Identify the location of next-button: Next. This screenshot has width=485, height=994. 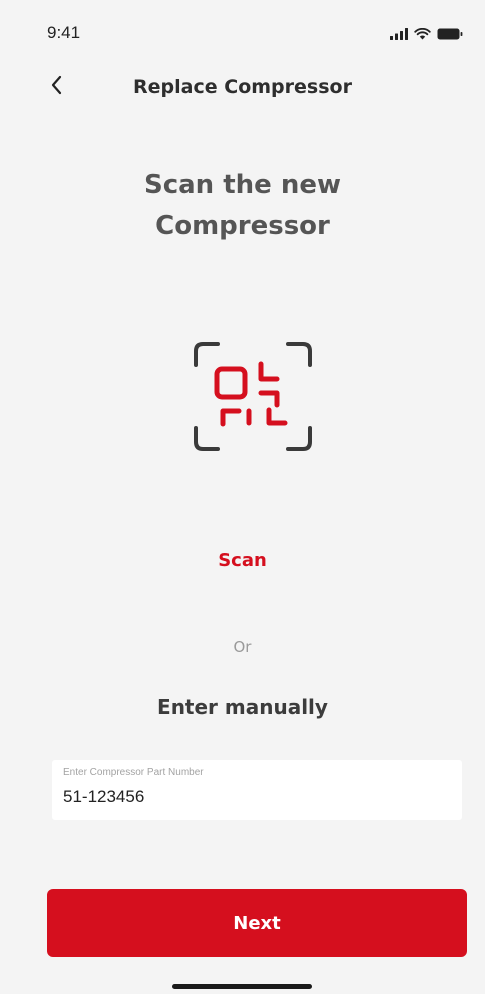
(257, 923).